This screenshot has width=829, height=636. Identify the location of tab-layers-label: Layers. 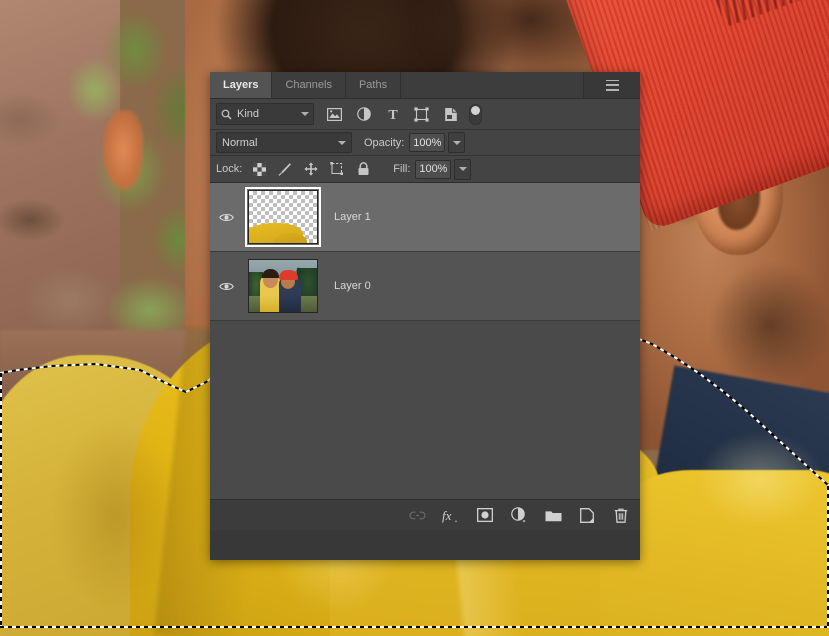
(241, 85).